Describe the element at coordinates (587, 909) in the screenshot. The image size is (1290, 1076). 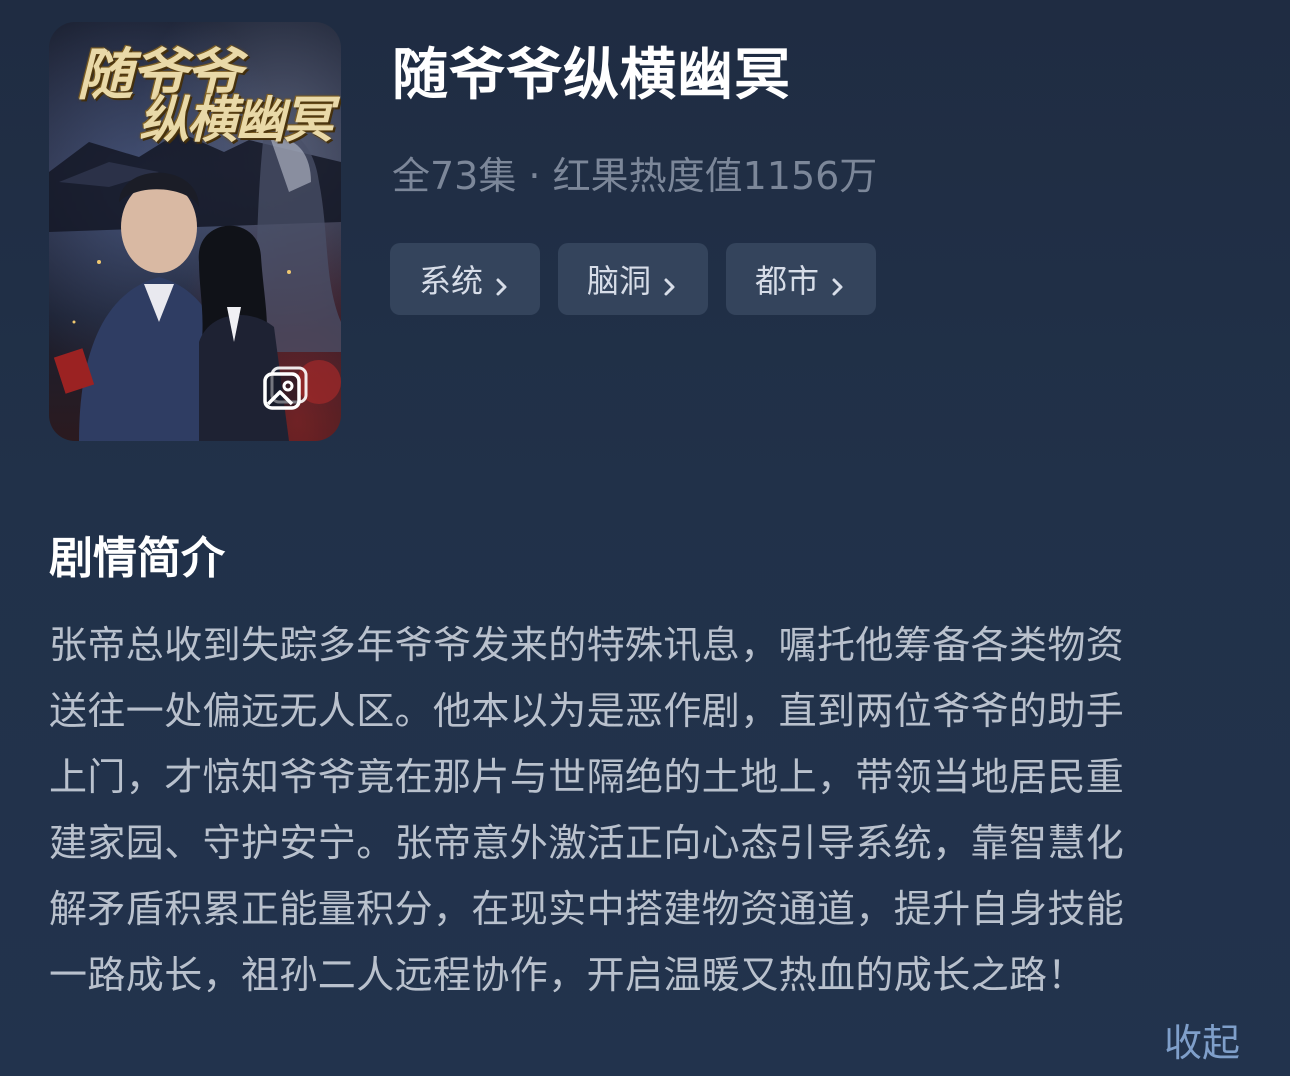
I see `synopsis-line: 解矛盾积累正能量积分，在现实中搭建物资通道，提升自身技能` at that location.